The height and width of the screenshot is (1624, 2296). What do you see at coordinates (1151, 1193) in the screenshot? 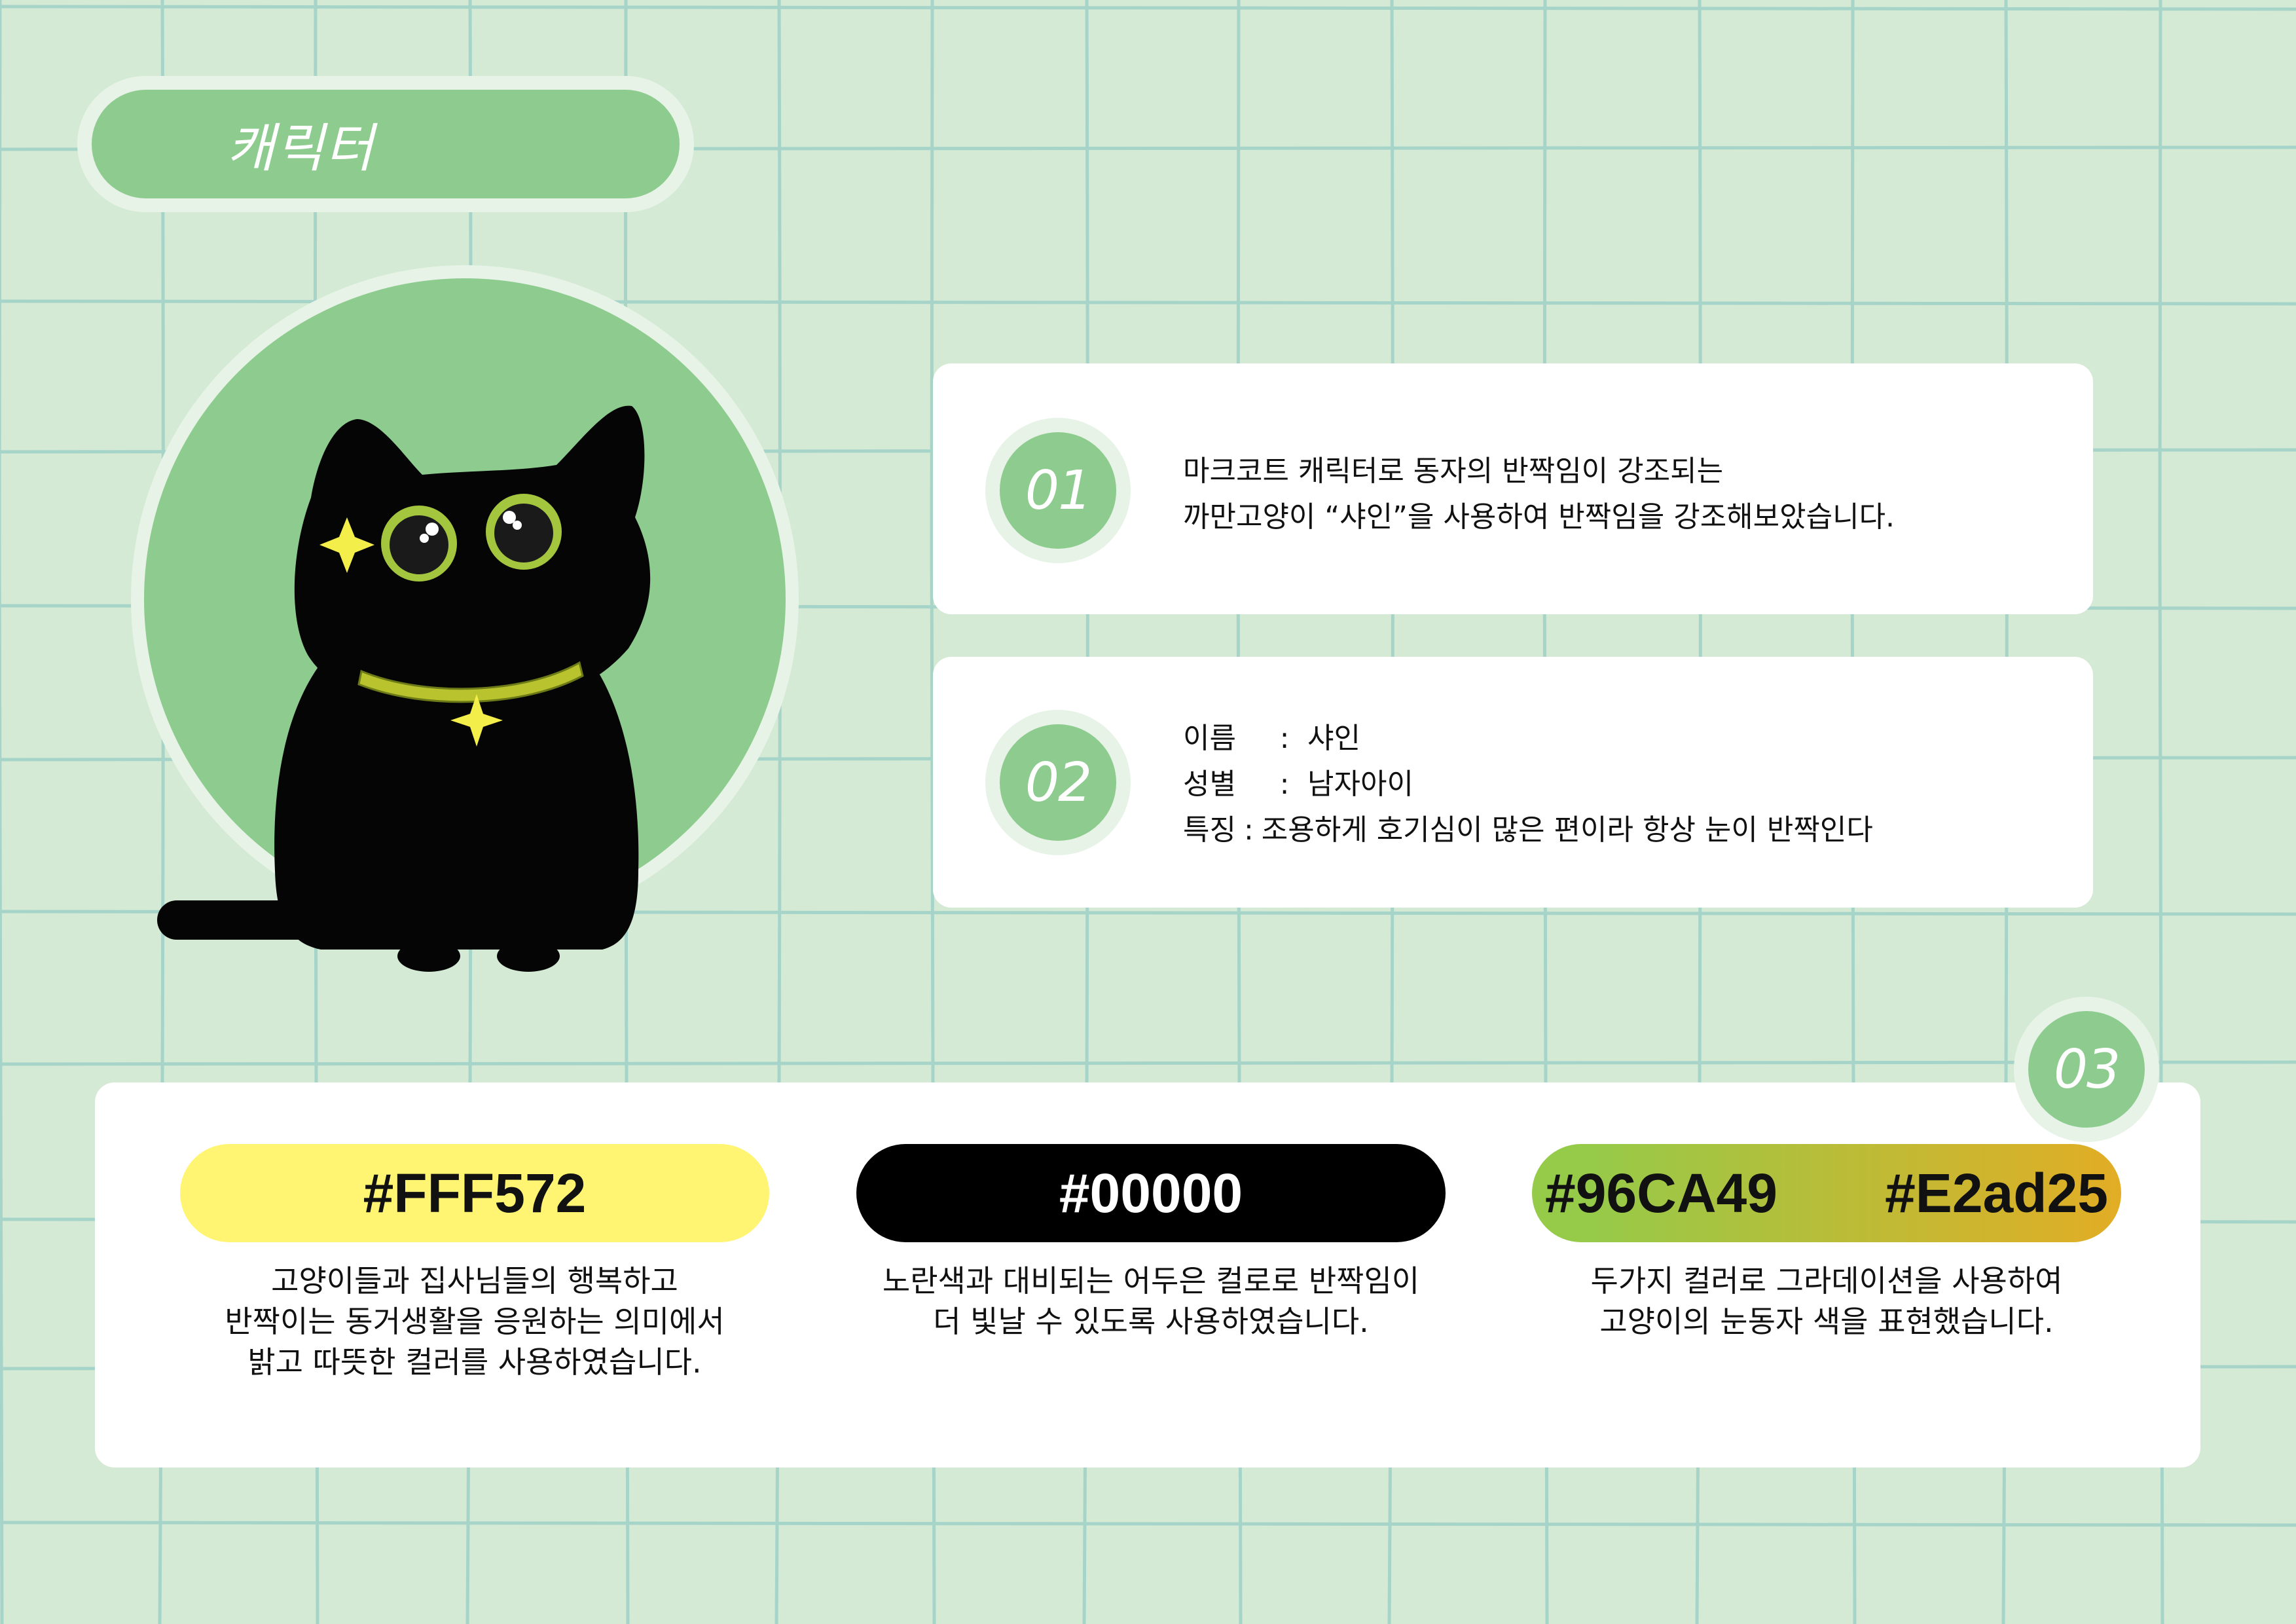
I see `swatch-black: #00000` at bounding box center [1151, 1193].